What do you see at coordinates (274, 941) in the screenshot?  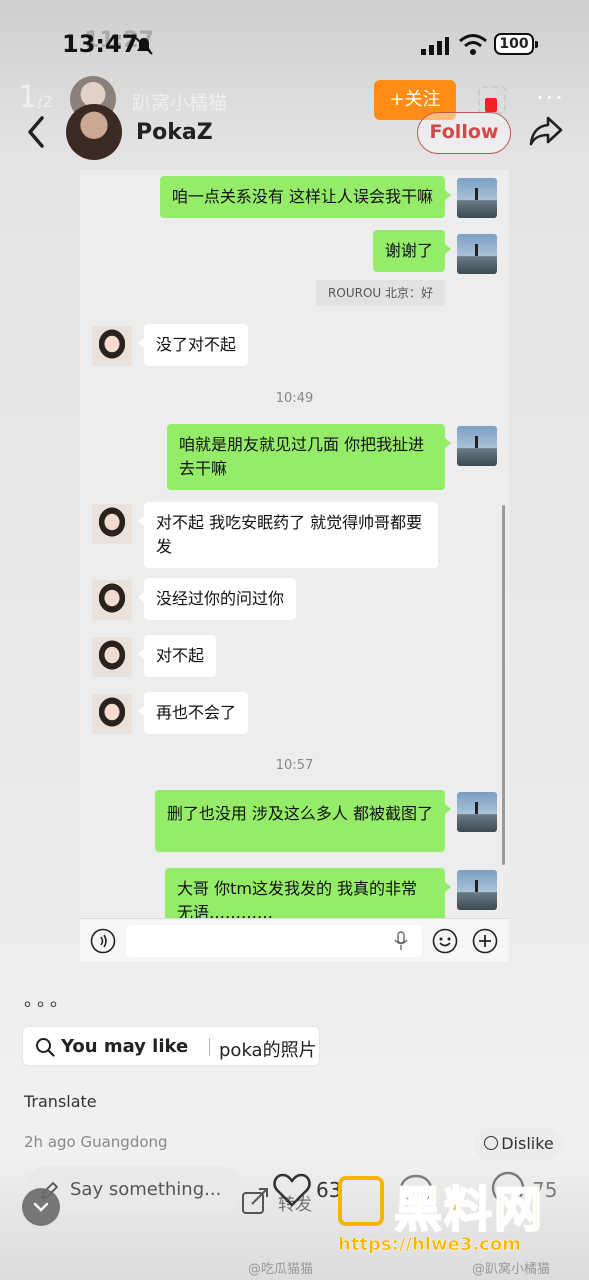 I see `chat-input-box` at bounding box center [274, 941].